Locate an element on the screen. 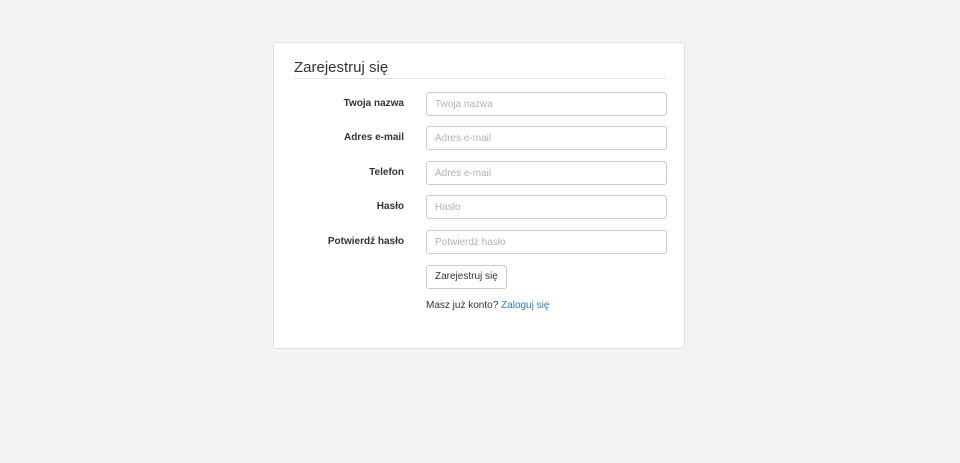 The width and height of the screenshot is (960, 463). password-label: Hasło is located at coordinates (390, 206).